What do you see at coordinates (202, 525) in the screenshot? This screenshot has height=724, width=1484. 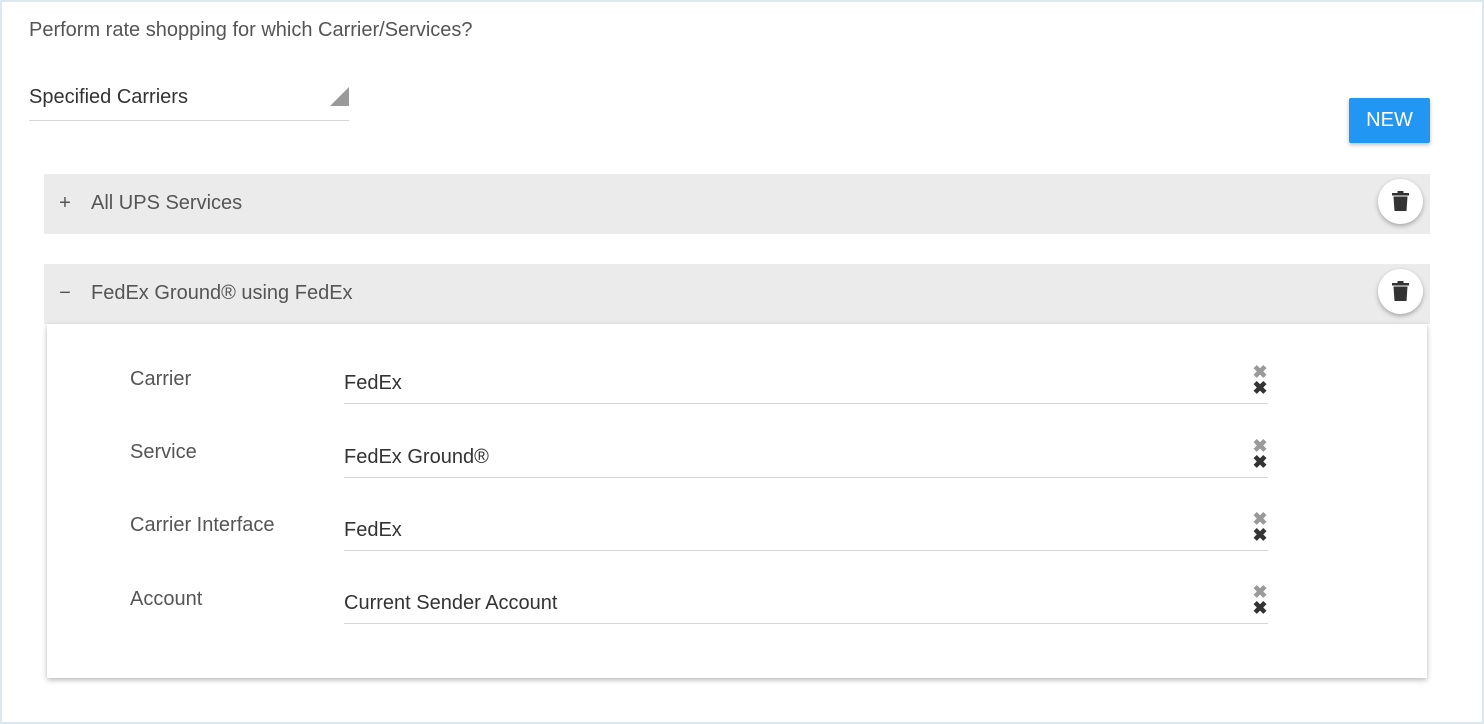 I see `field-label: Carrier Interface` at bounding box center [202, 525].